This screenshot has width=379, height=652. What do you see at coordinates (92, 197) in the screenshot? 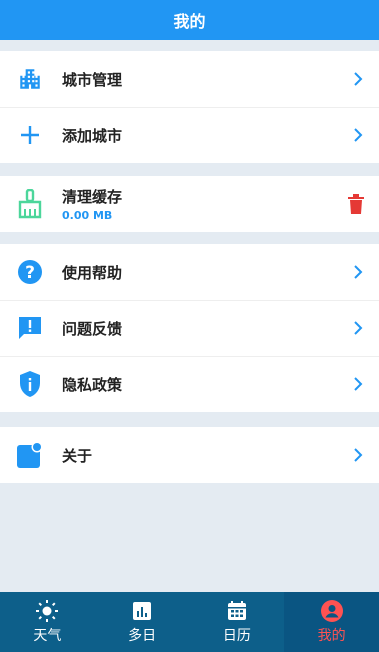
I see `clear-cache-label: 清理缓存` at bounding box center [92, 197].